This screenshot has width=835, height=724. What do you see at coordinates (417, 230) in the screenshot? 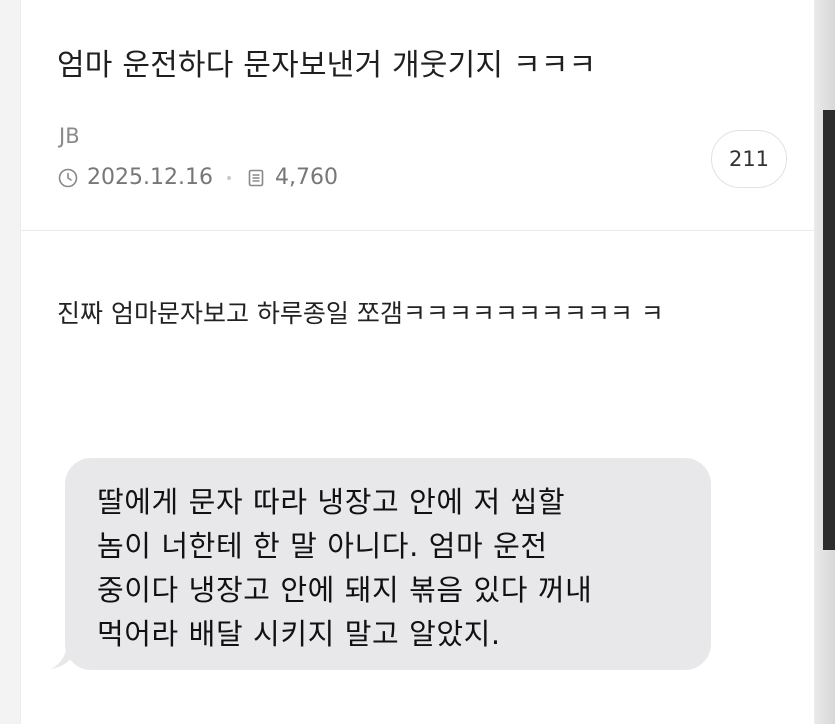
I see `header-divider` at bounding box center [417, 230].